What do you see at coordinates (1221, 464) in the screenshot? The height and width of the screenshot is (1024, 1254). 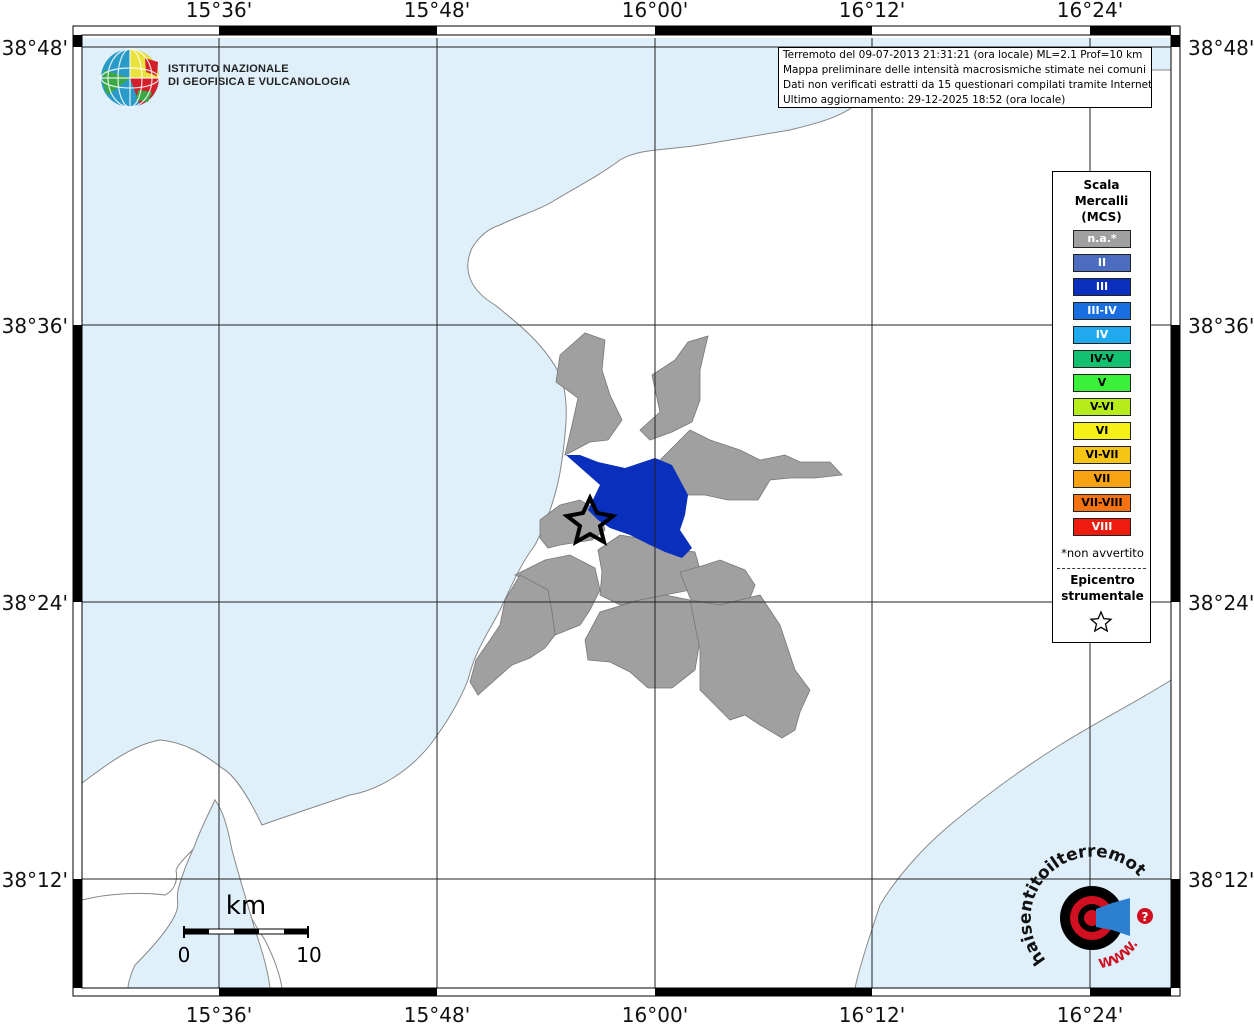 I see `latitude-labels-right: 38°48' 38°36' 38°24' 38°12'` at bounding box center [1221, 464].